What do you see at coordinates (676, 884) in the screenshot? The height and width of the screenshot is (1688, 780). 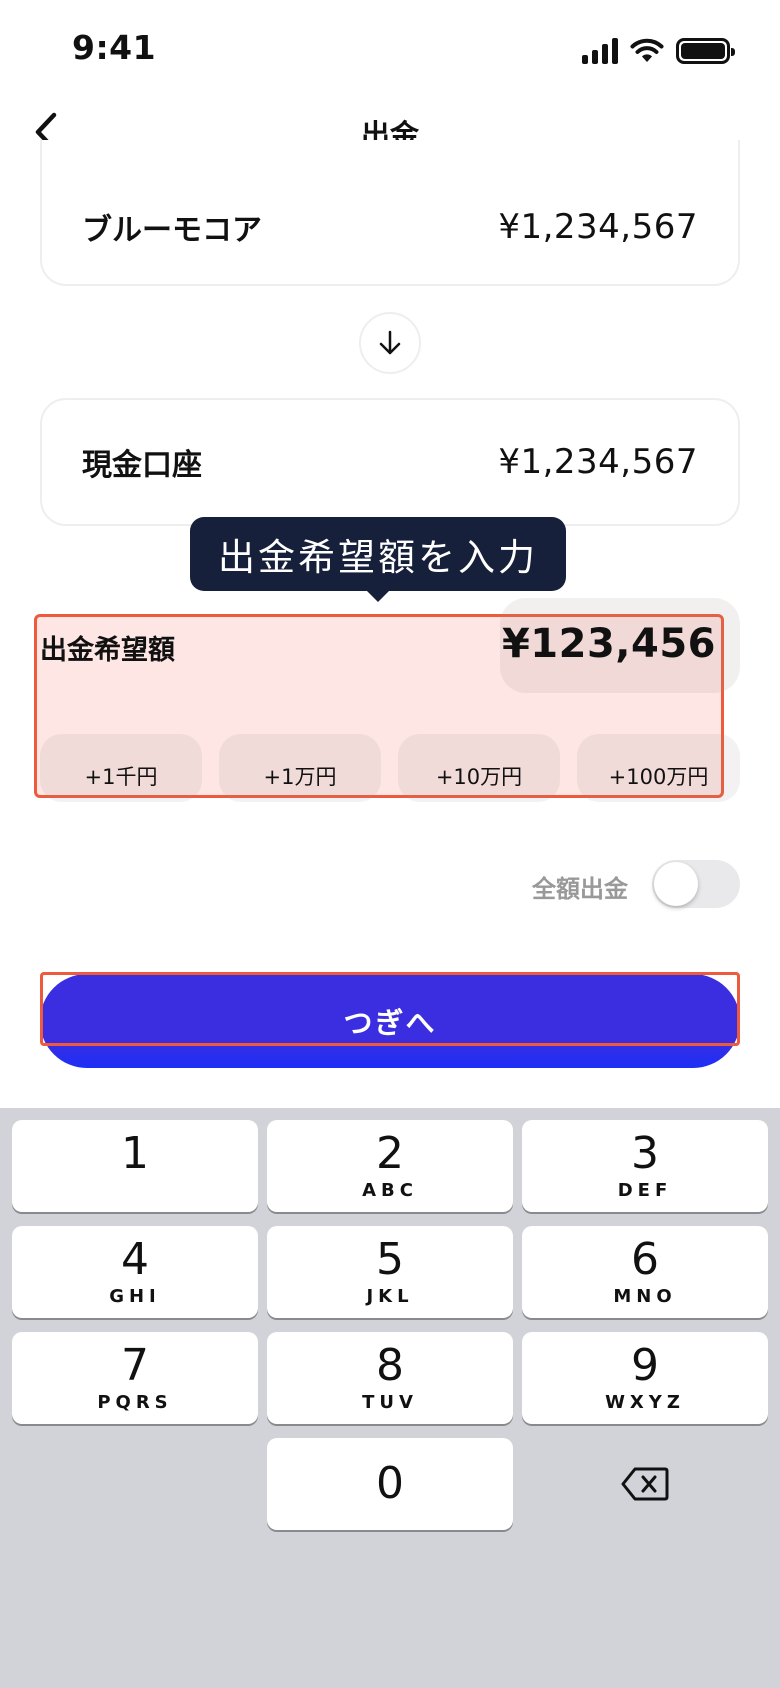 I see `toggle-knob` at bounding box center [676, 884].